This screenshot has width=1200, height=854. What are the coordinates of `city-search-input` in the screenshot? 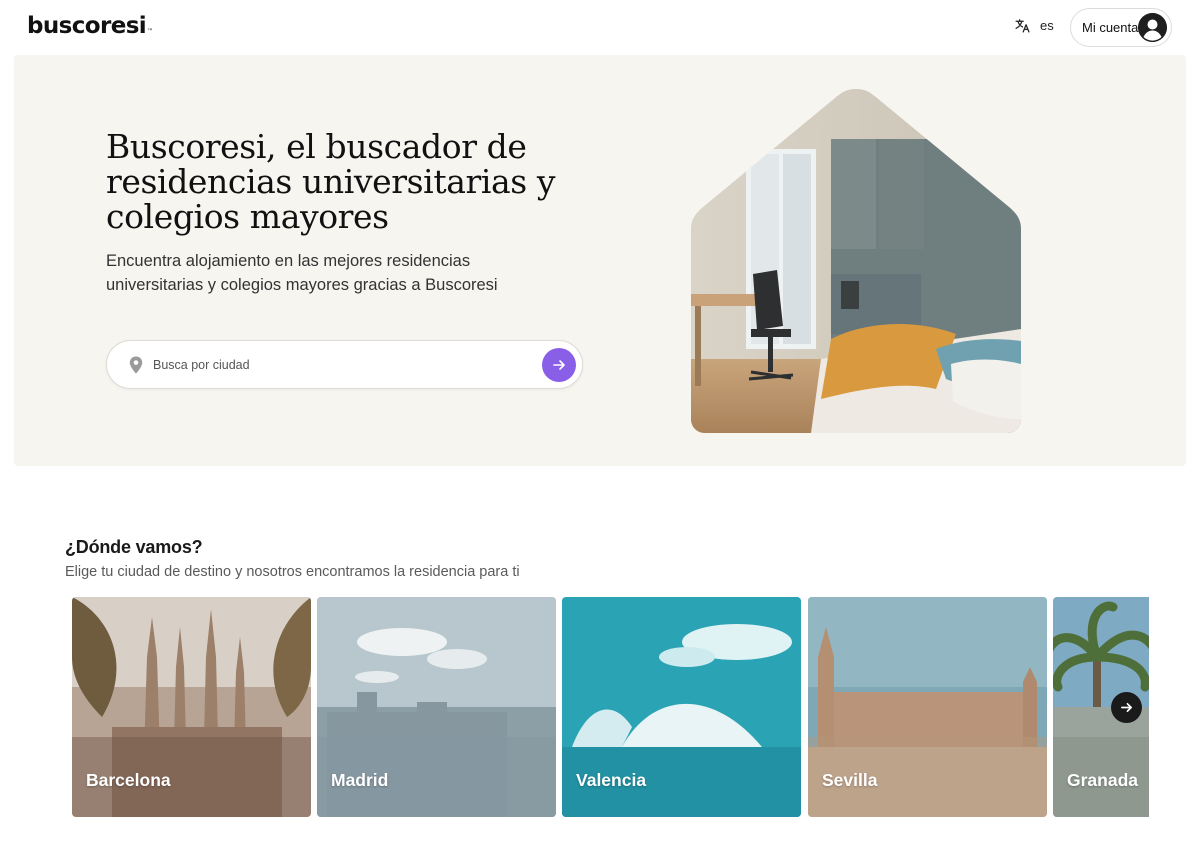 It's located at (343, 365).